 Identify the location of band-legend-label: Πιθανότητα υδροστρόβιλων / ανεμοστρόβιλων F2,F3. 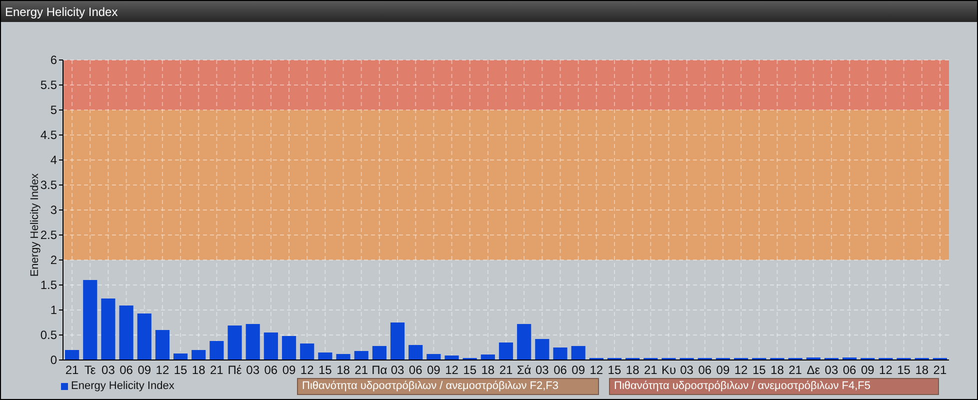
(448, 386).